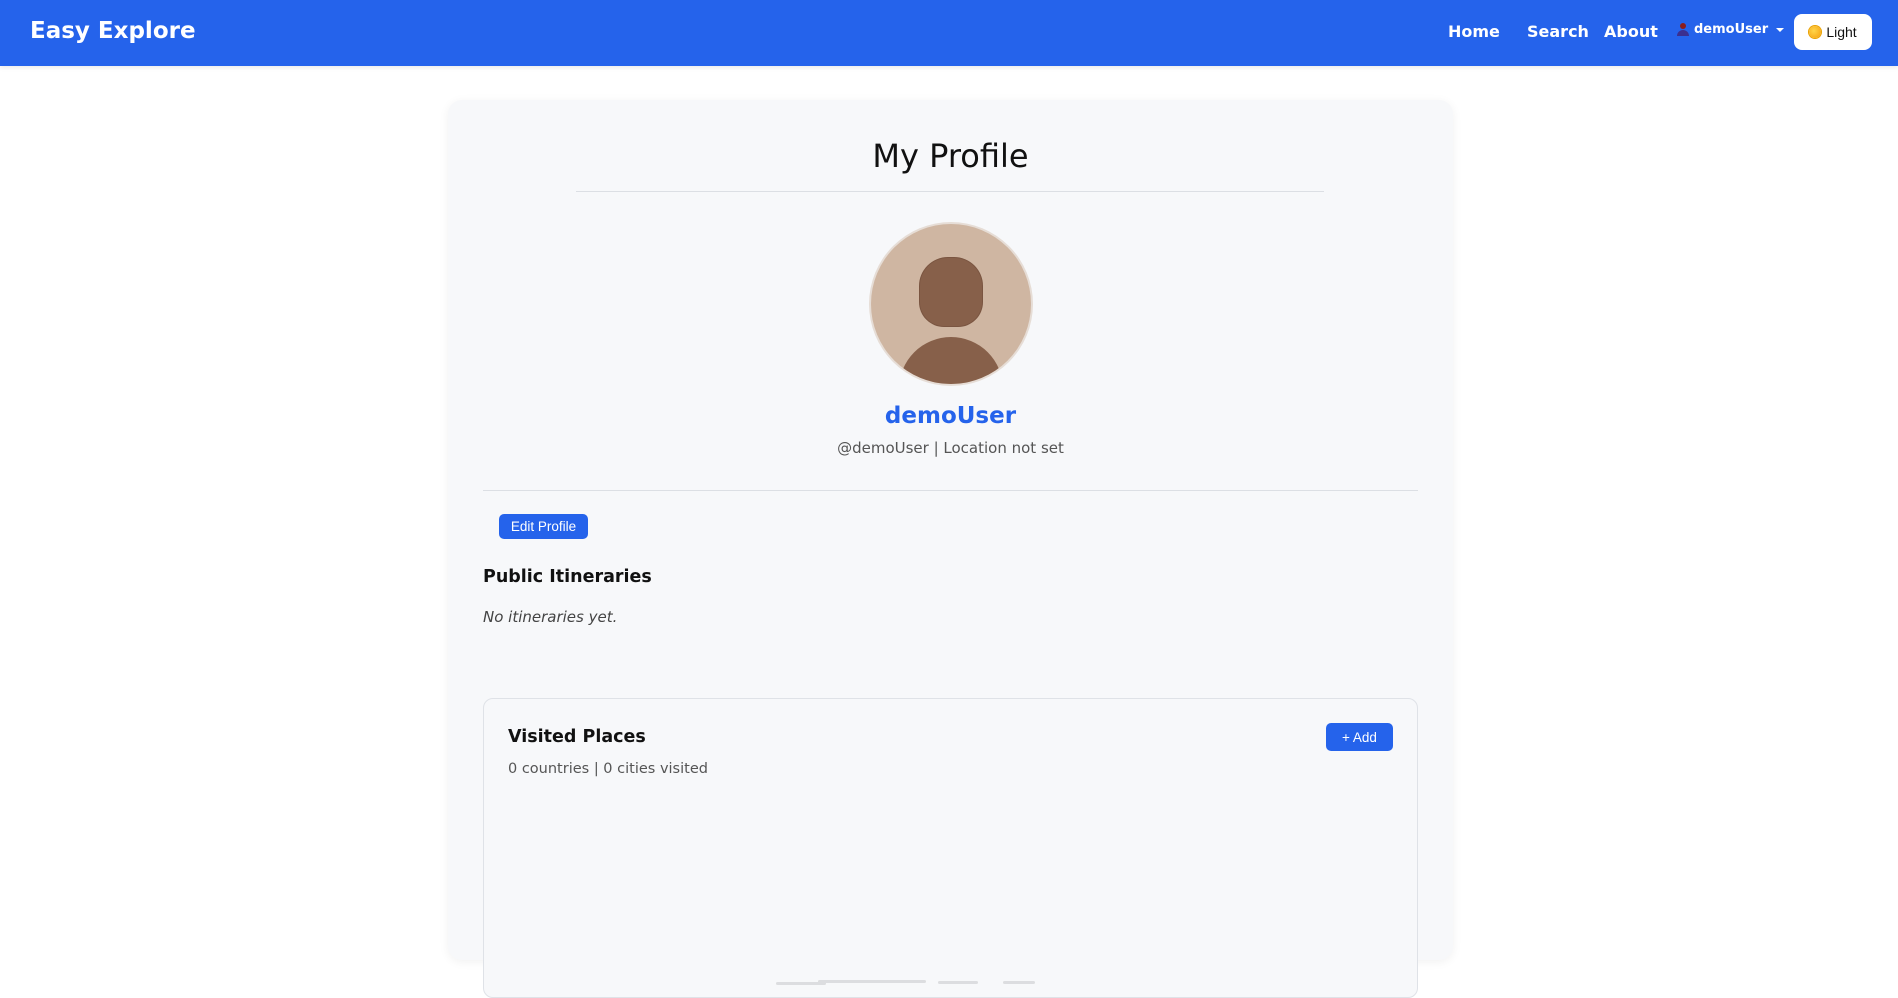 Image resolution: width=1898 pixels, height=998 pixels. What do you see at coordinates (1841, 32) in the screenshot?
I see `theme-toggle-label: Light` at bounding box center [1841, 32].